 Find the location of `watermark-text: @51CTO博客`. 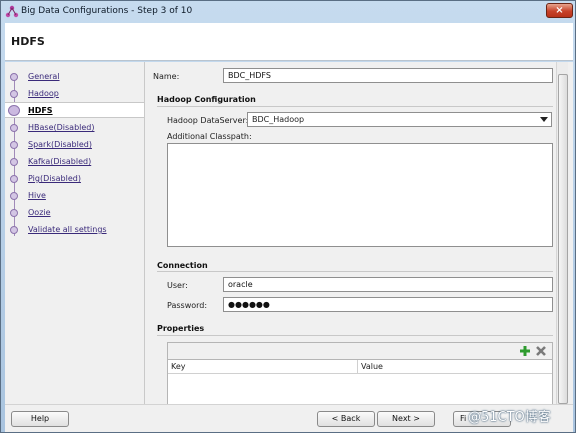

watermark-text: @51CTO博客 is located at coordinates (509, 417).